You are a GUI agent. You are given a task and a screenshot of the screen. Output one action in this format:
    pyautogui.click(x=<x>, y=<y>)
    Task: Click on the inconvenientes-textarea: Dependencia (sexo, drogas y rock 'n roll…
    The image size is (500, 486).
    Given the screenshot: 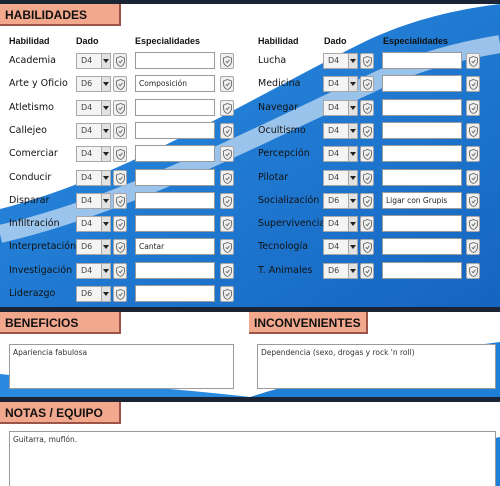 What is the action you would take?
    pyautogui.click(x=376, y=366)
    